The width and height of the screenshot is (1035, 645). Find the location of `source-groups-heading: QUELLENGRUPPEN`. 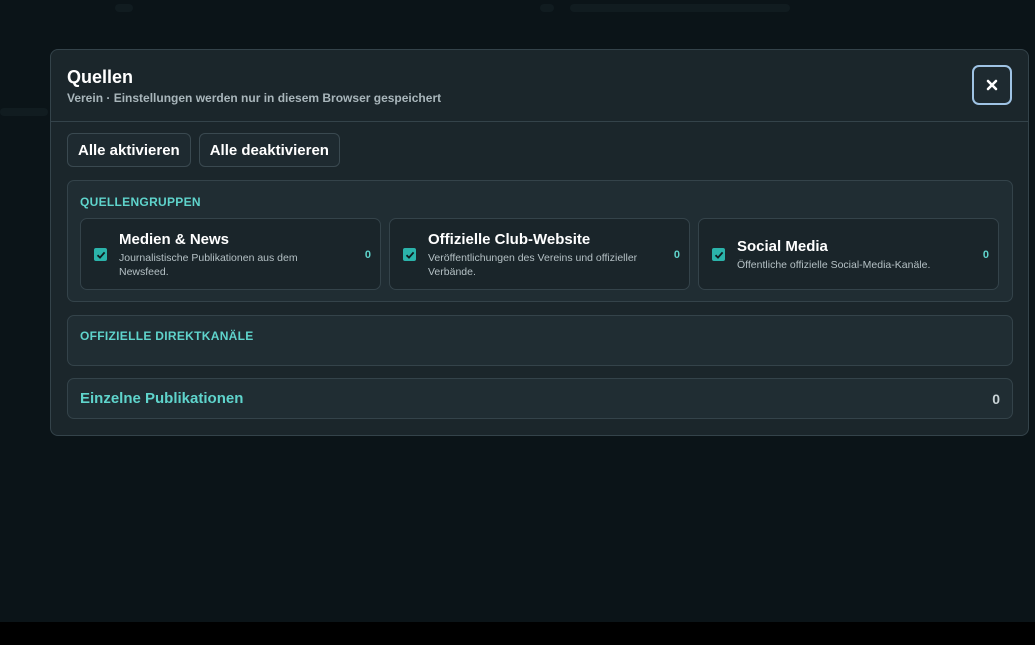

source-groups-heading: QUELLENGRUPPEN is located at coordinates (140, 202).